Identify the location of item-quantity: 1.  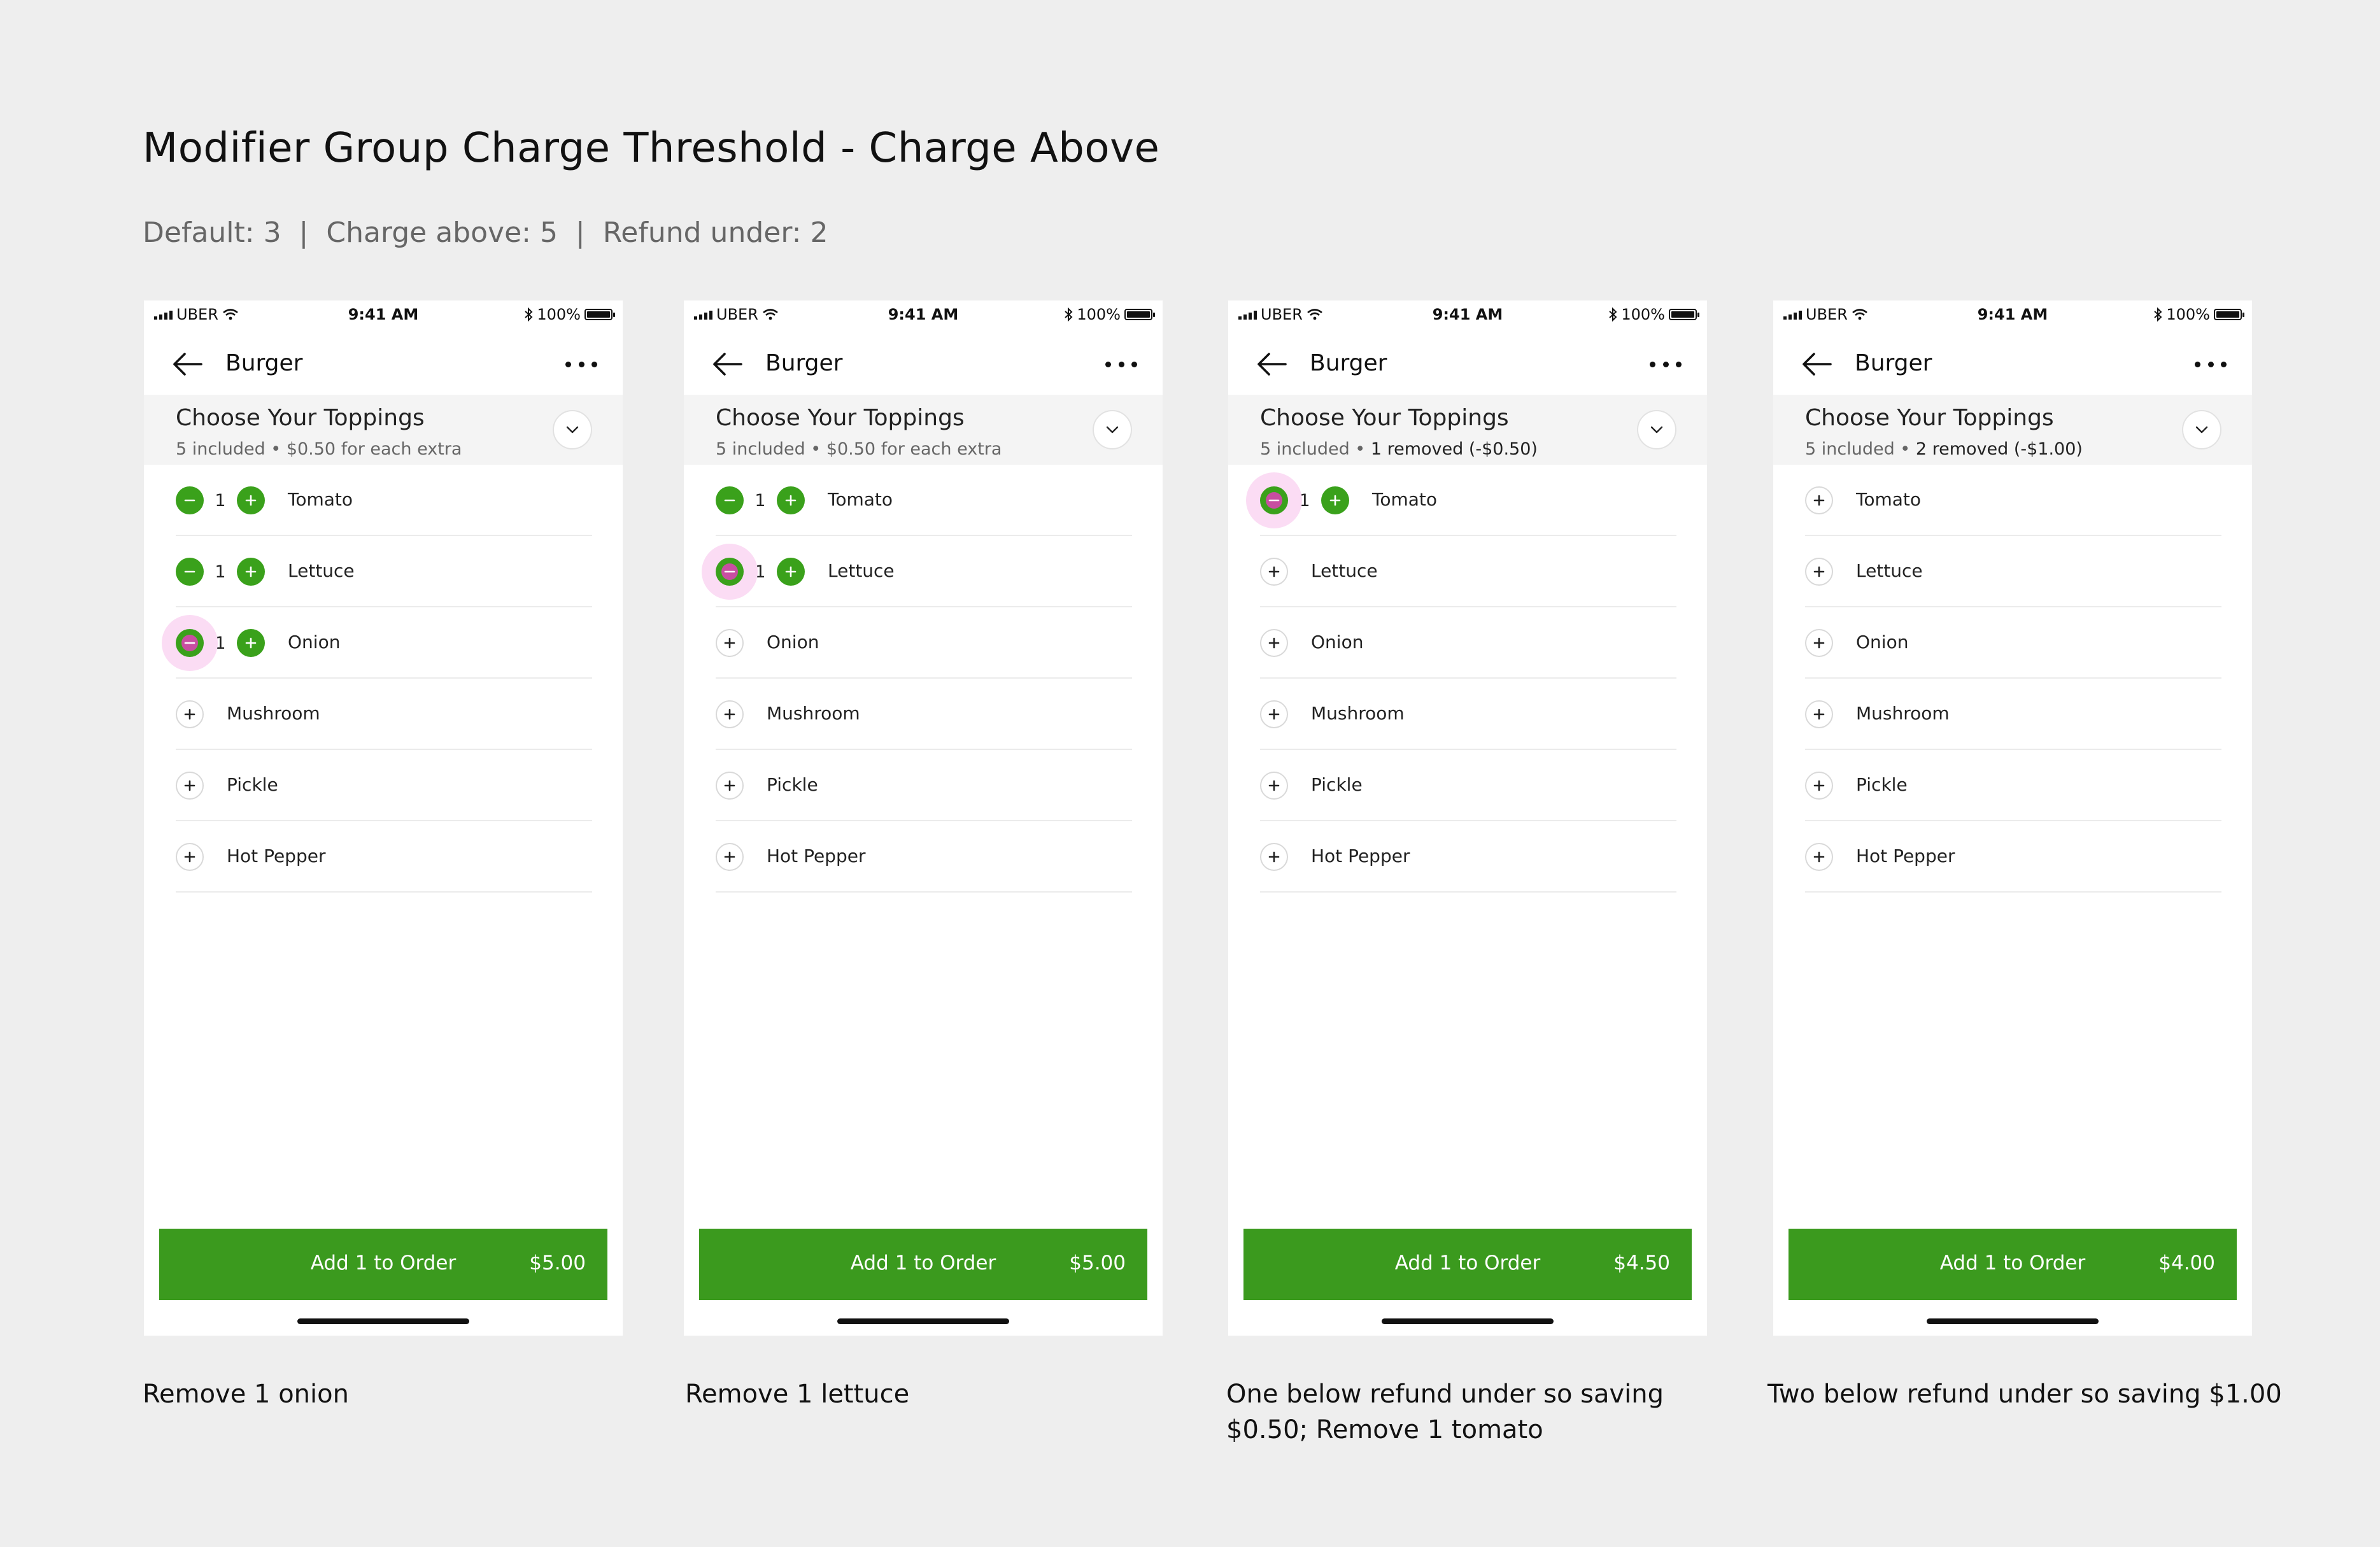
(220, 500).